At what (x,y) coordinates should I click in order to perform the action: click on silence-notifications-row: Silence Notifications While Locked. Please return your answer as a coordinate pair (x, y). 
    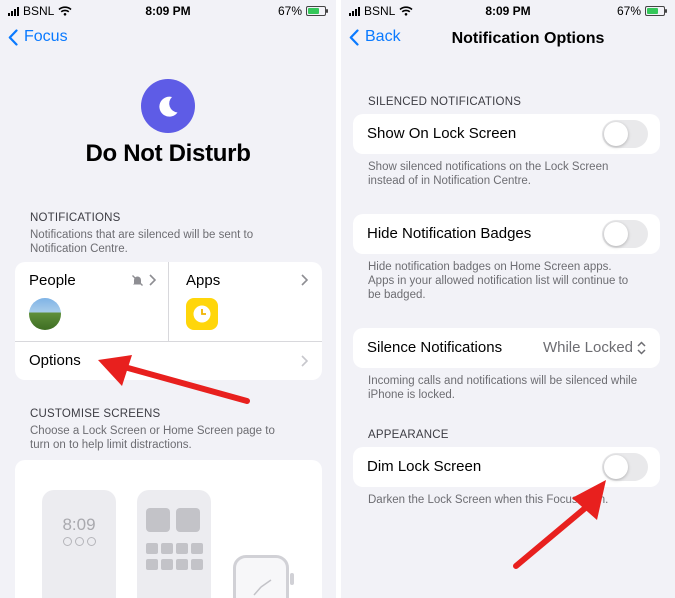
    Looking at the image, I should click on (506, 348).